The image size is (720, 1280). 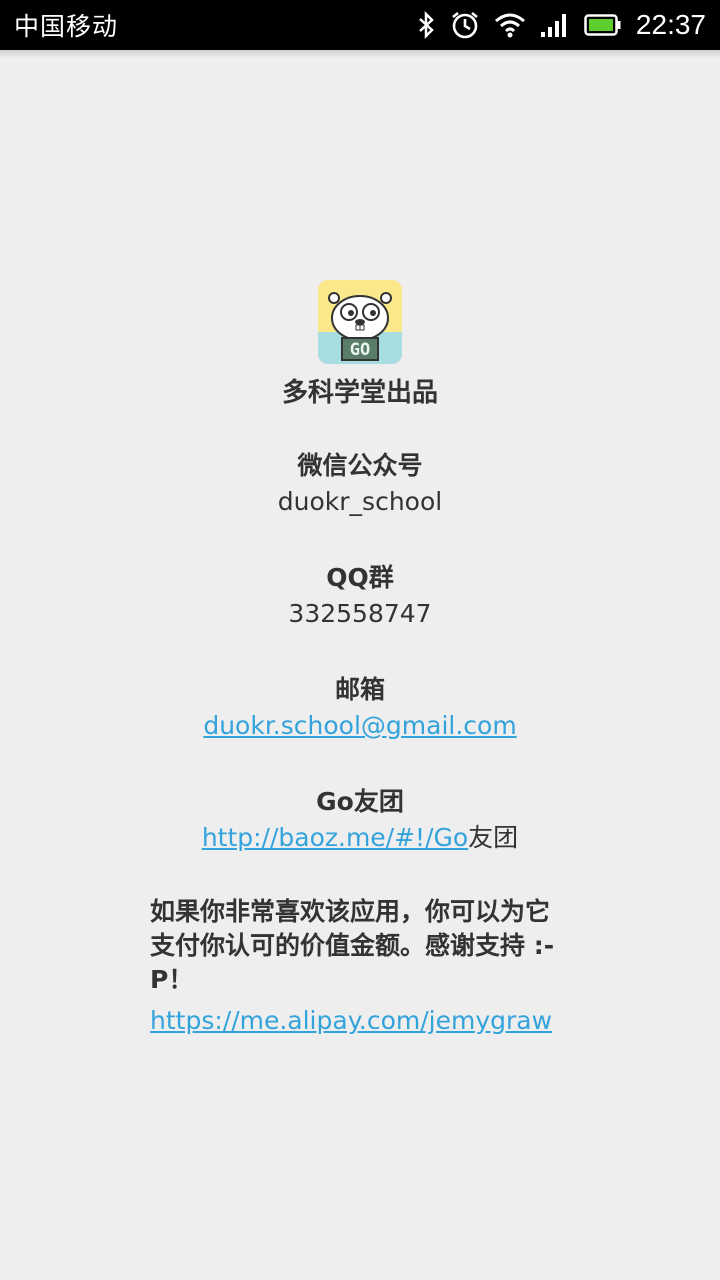 What do you see at coordinates (465, 25) in the screenshot?
I see `alarm-icon` at bounding box center [465, 25].